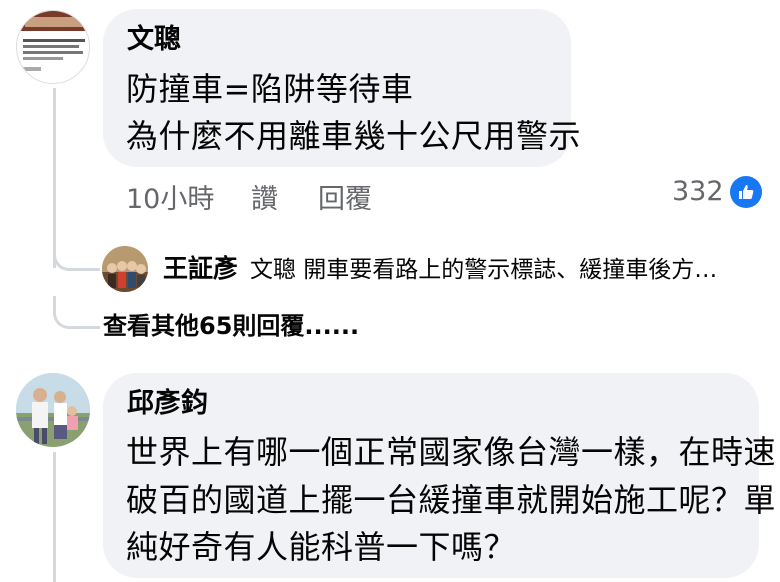  What do you see at coordinates (154, 40) in the screenshot?
I see `comment-author: 文聰` at bounding box center [154, 40].